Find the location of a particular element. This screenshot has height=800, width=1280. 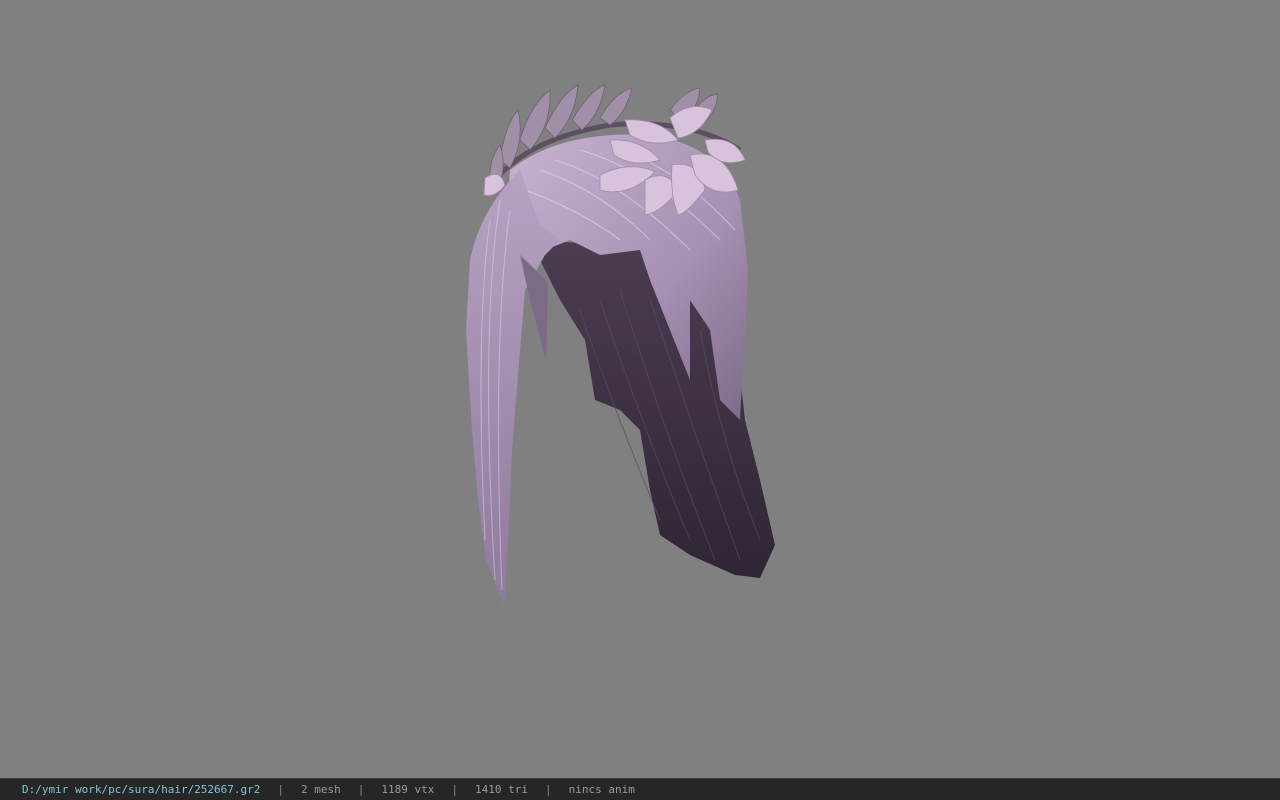

hair-front-strand is located at coordinates (513, 387).